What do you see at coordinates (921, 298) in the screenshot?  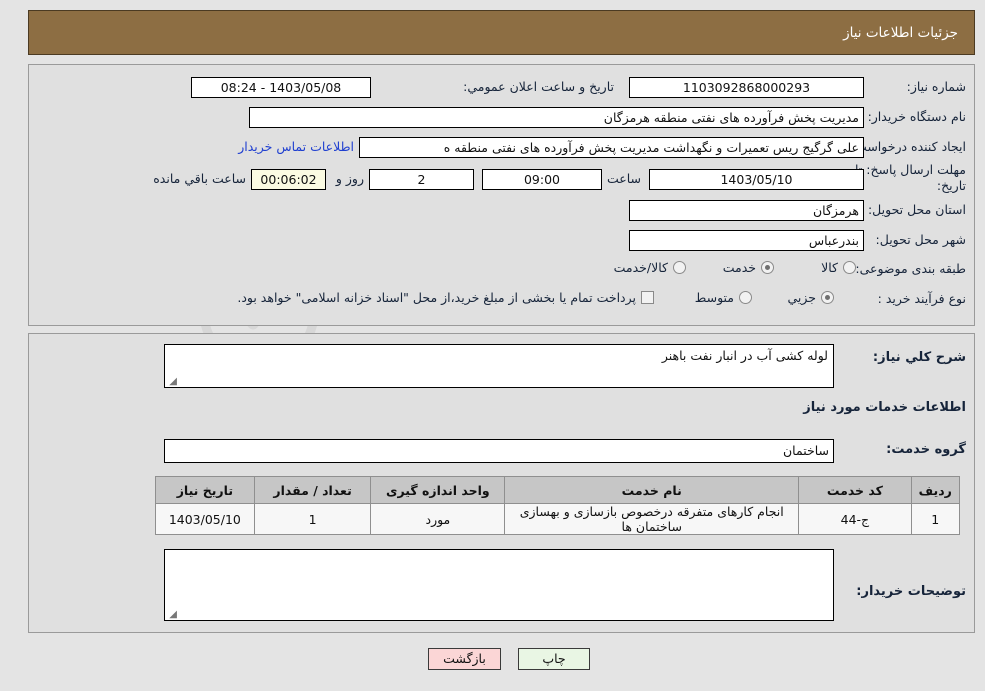 I see `purchase-process-label: نوع فرآیند خرید :` at bounding box center [921, 298].